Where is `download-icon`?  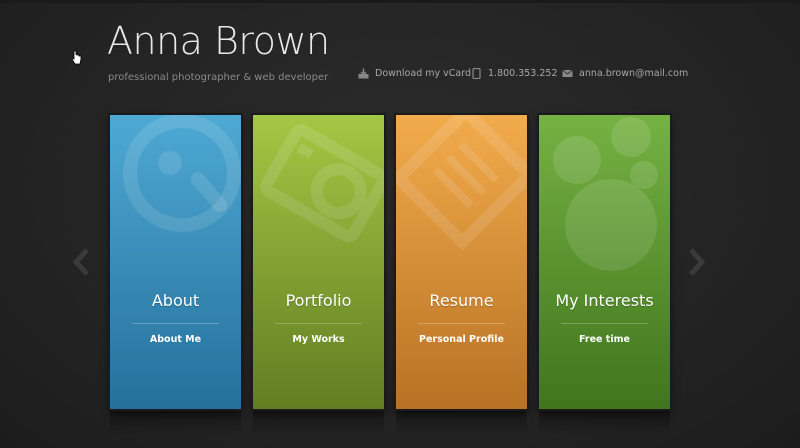
download-icon is located at coordinates (363, 73).